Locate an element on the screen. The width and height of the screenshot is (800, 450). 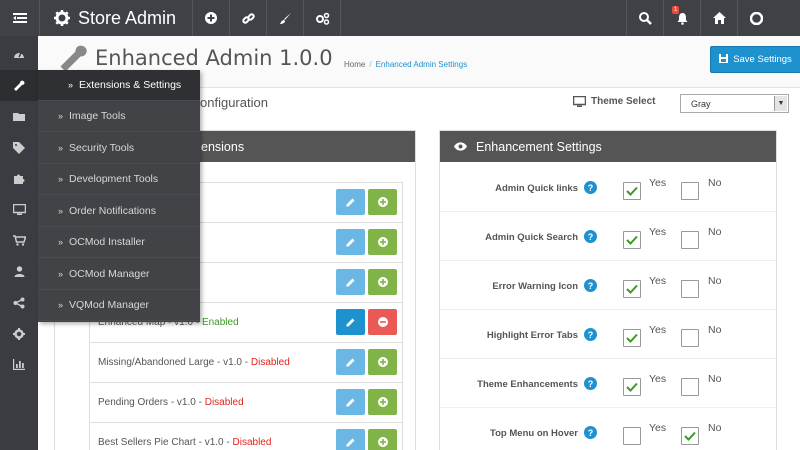
add-button is located at coordinates (211, 18).